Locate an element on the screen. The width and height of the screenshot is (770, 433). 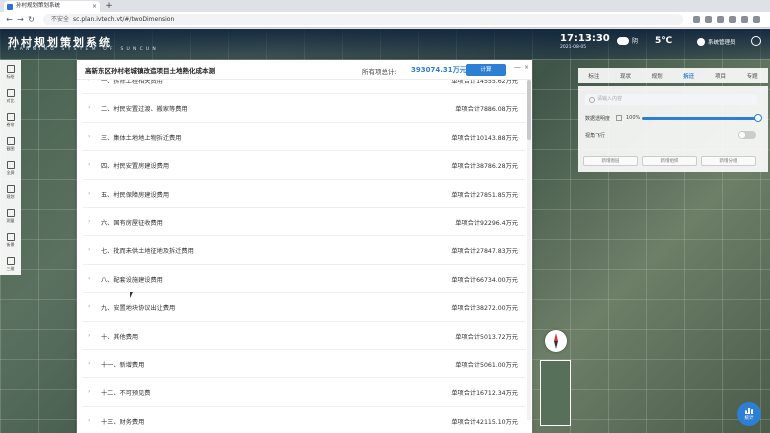
sidebar-item-3: 截图 is located at coordinates (10, 144).